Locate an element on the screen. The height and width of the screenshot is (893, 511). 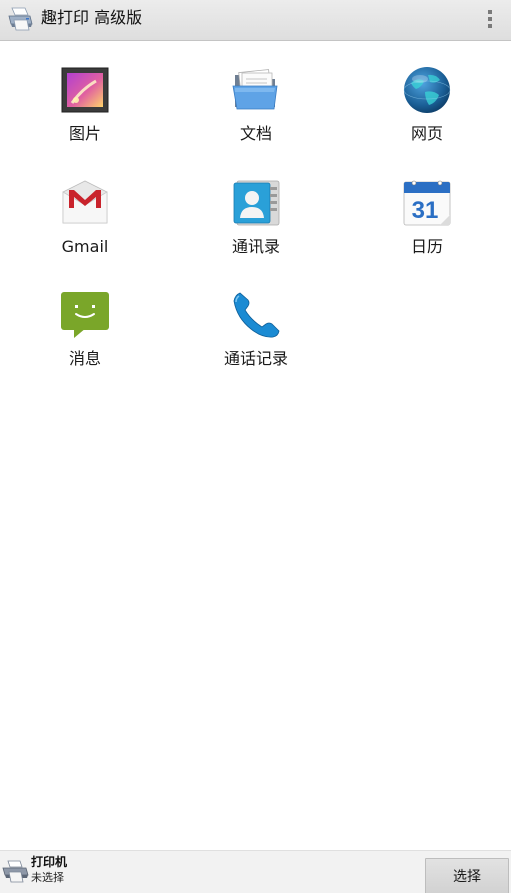
tile-label: 消息 is located at coordinates (84, 358).